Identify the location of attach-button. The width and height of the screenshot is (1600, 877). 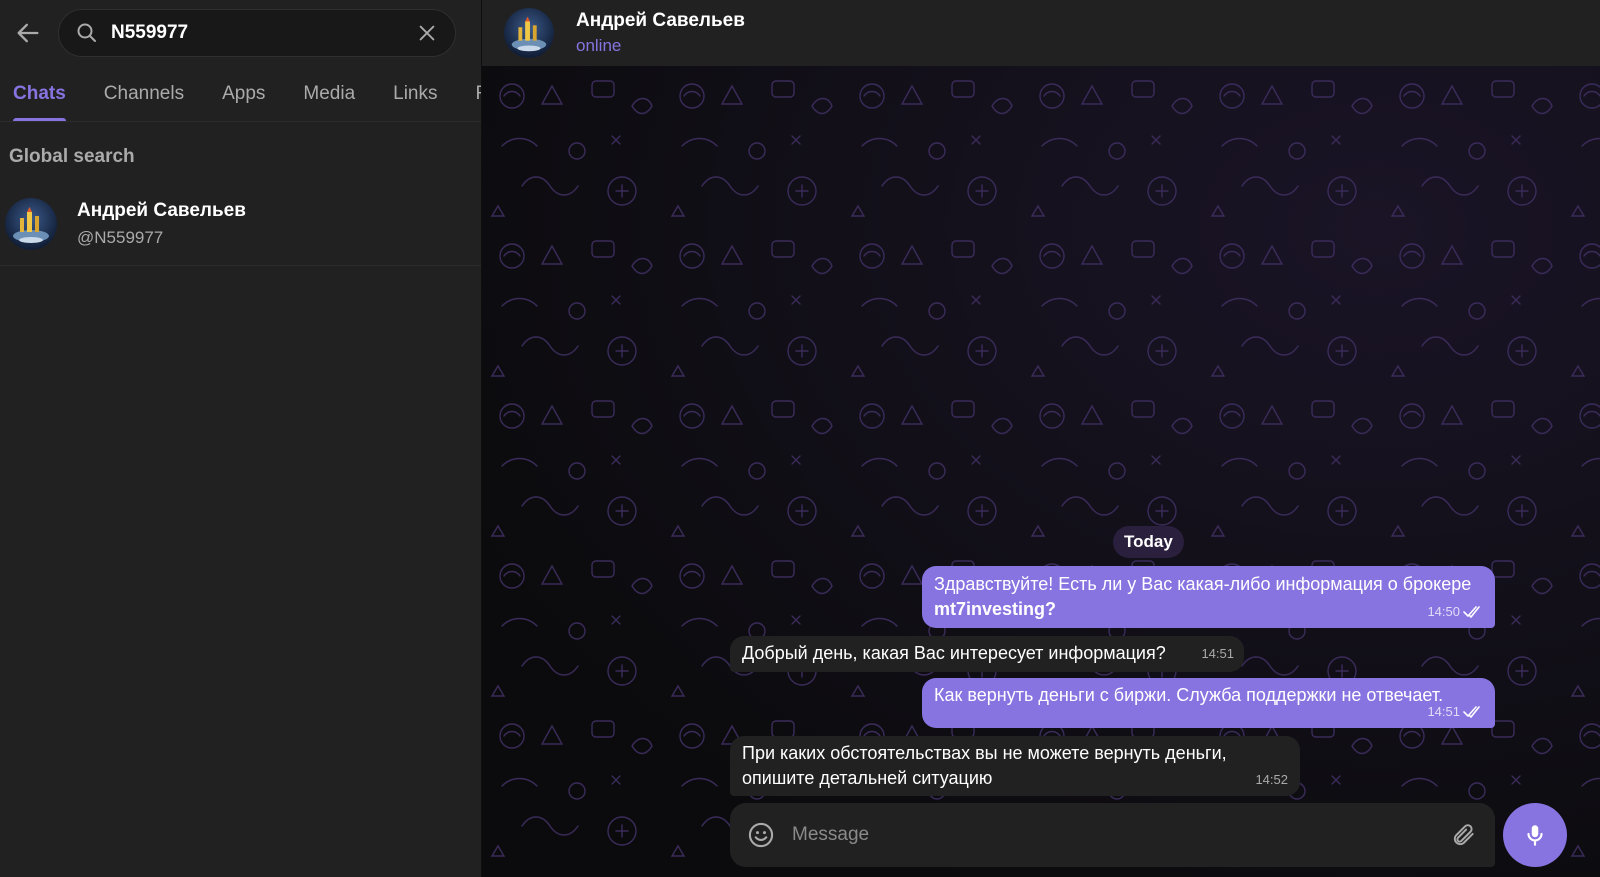
(1464, 835).